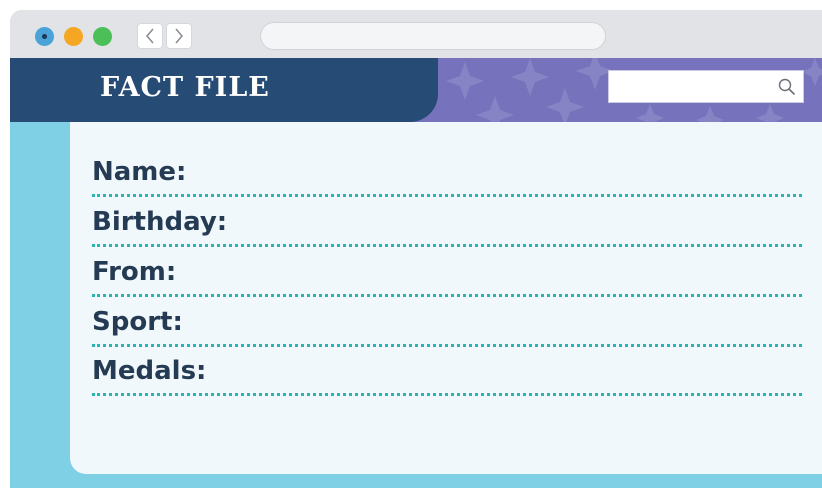  I want to click on chevron-left-icon, so click(149, 36).